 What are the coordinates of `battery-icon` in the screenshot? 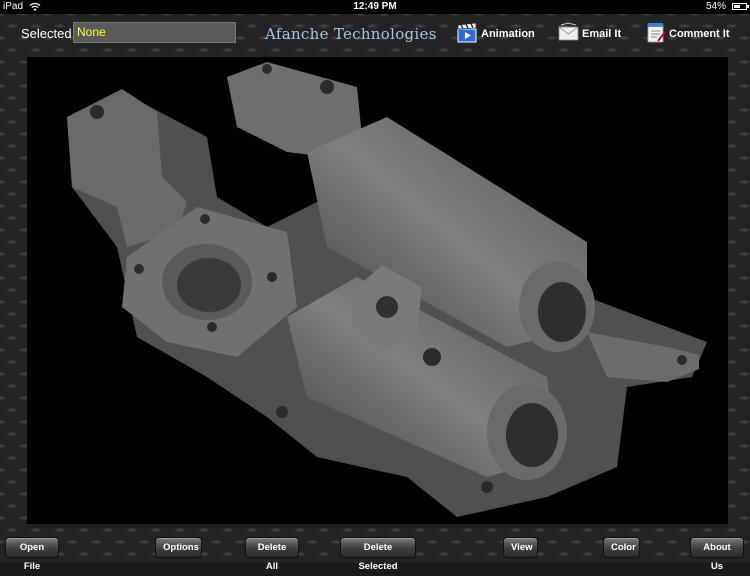 It's located at (740, 6).